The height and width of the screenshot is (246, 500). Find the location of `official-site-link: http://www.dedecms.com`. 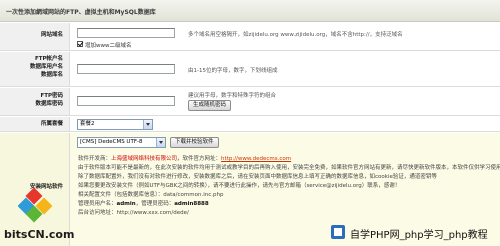

official-site-link: http://www.dedecms.com is located at coordinates (256, 159).